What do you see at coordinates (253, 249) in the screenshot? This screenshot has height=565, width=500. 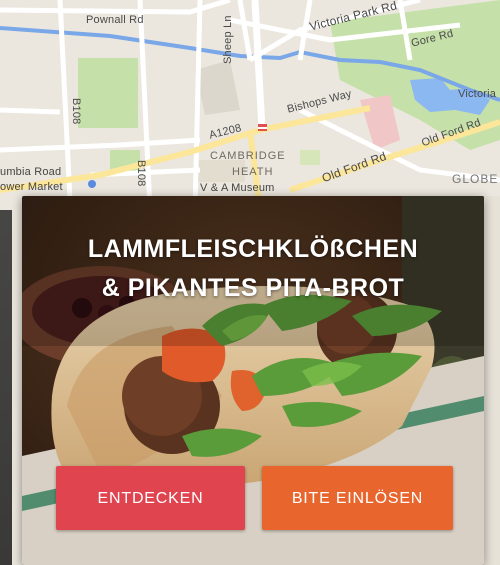 I see `promo-headline-line1: LAMMFLEISCHKLÖßCHEN` at bounding box center [253, 249].